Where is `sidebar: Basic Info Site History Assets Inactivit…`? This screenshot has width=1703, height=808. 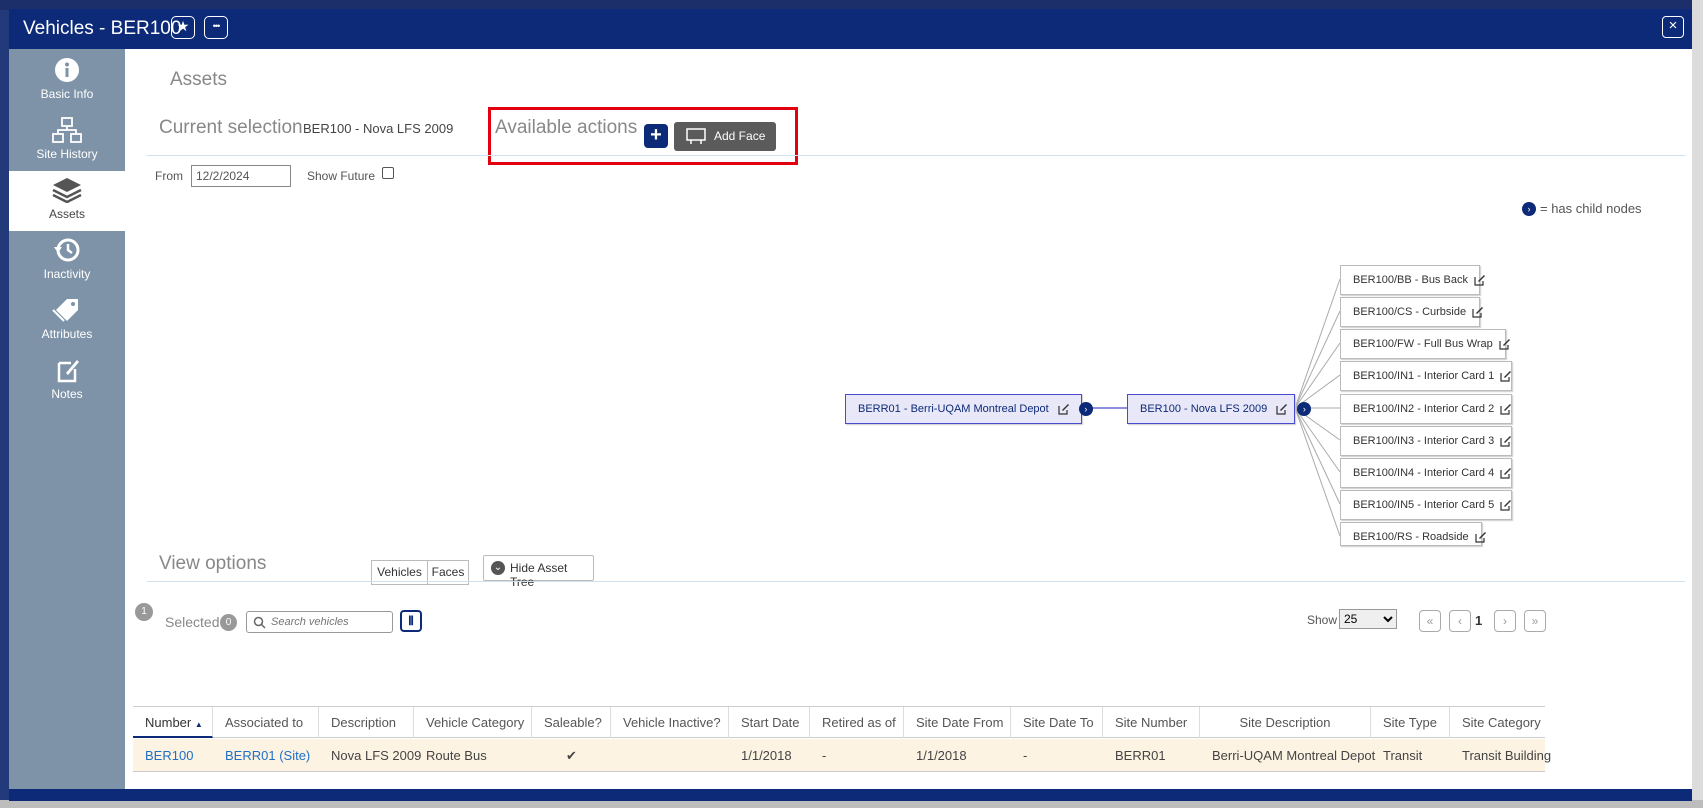
sidebar: Basic Info Site History Assets Inactivit… is located at coordinates (67, 425).